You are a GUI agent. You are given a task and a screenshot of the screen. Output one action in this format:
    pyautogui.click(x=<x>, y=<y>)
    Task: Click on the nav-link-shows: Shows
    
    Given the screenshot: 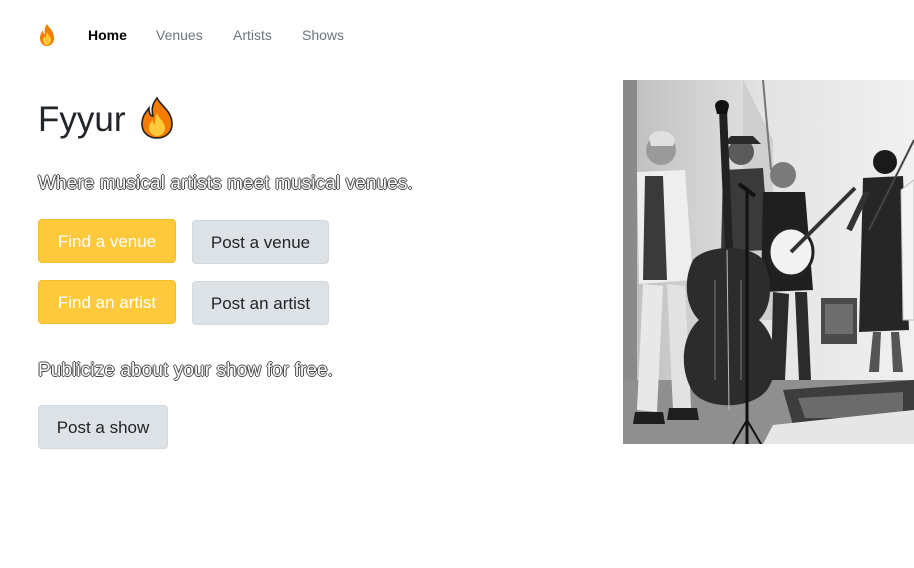 What is the action you would take?
    pyautogui.click(x=323, y=35)
    